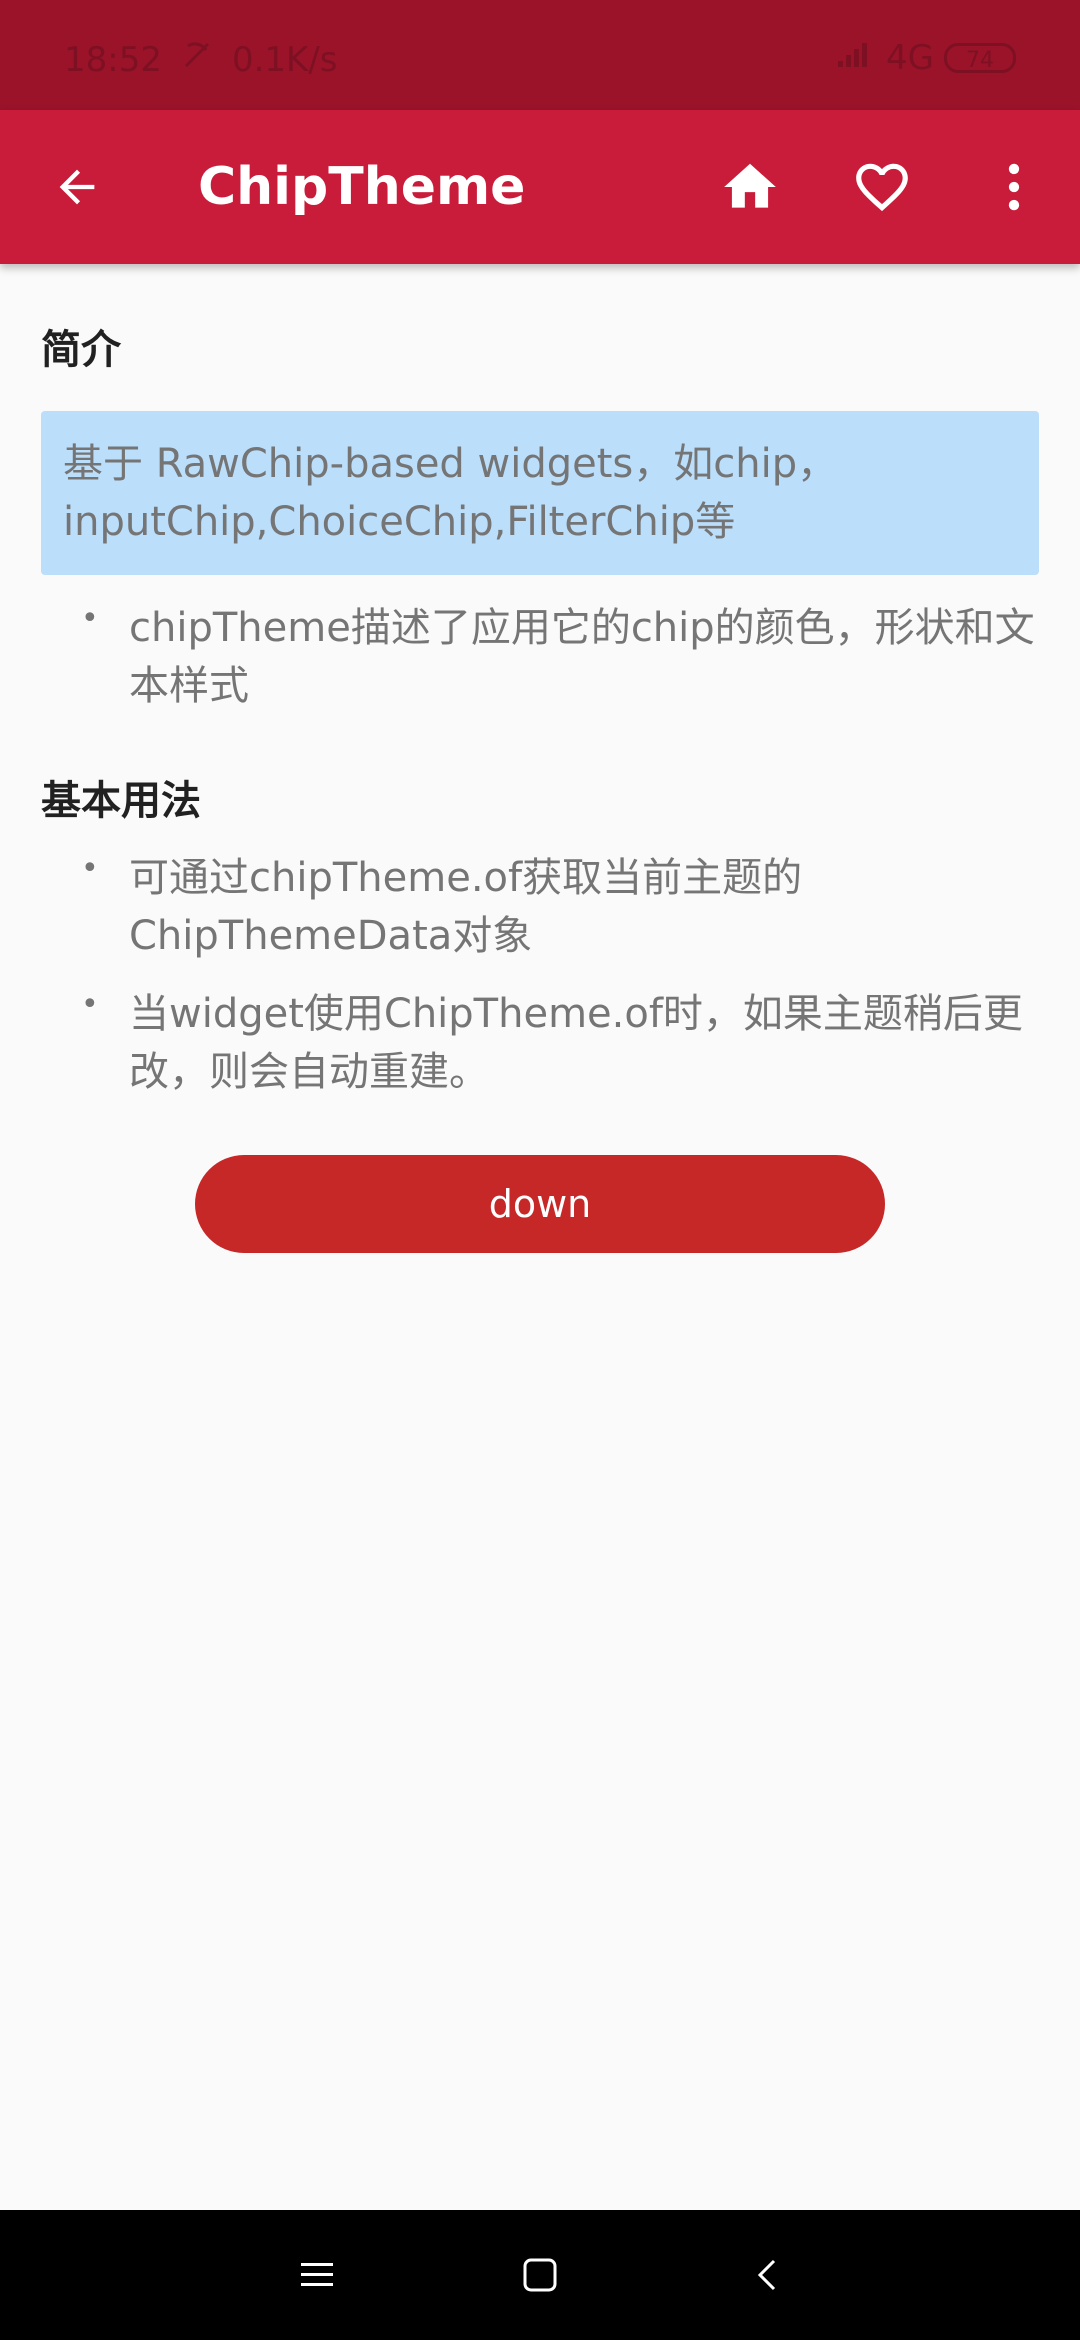 The image size is (1080, 2340). What do you see at coordinates (113, 59) in the screenshot?
I see `status-time: 18:52` at bounding box center [113, 59].